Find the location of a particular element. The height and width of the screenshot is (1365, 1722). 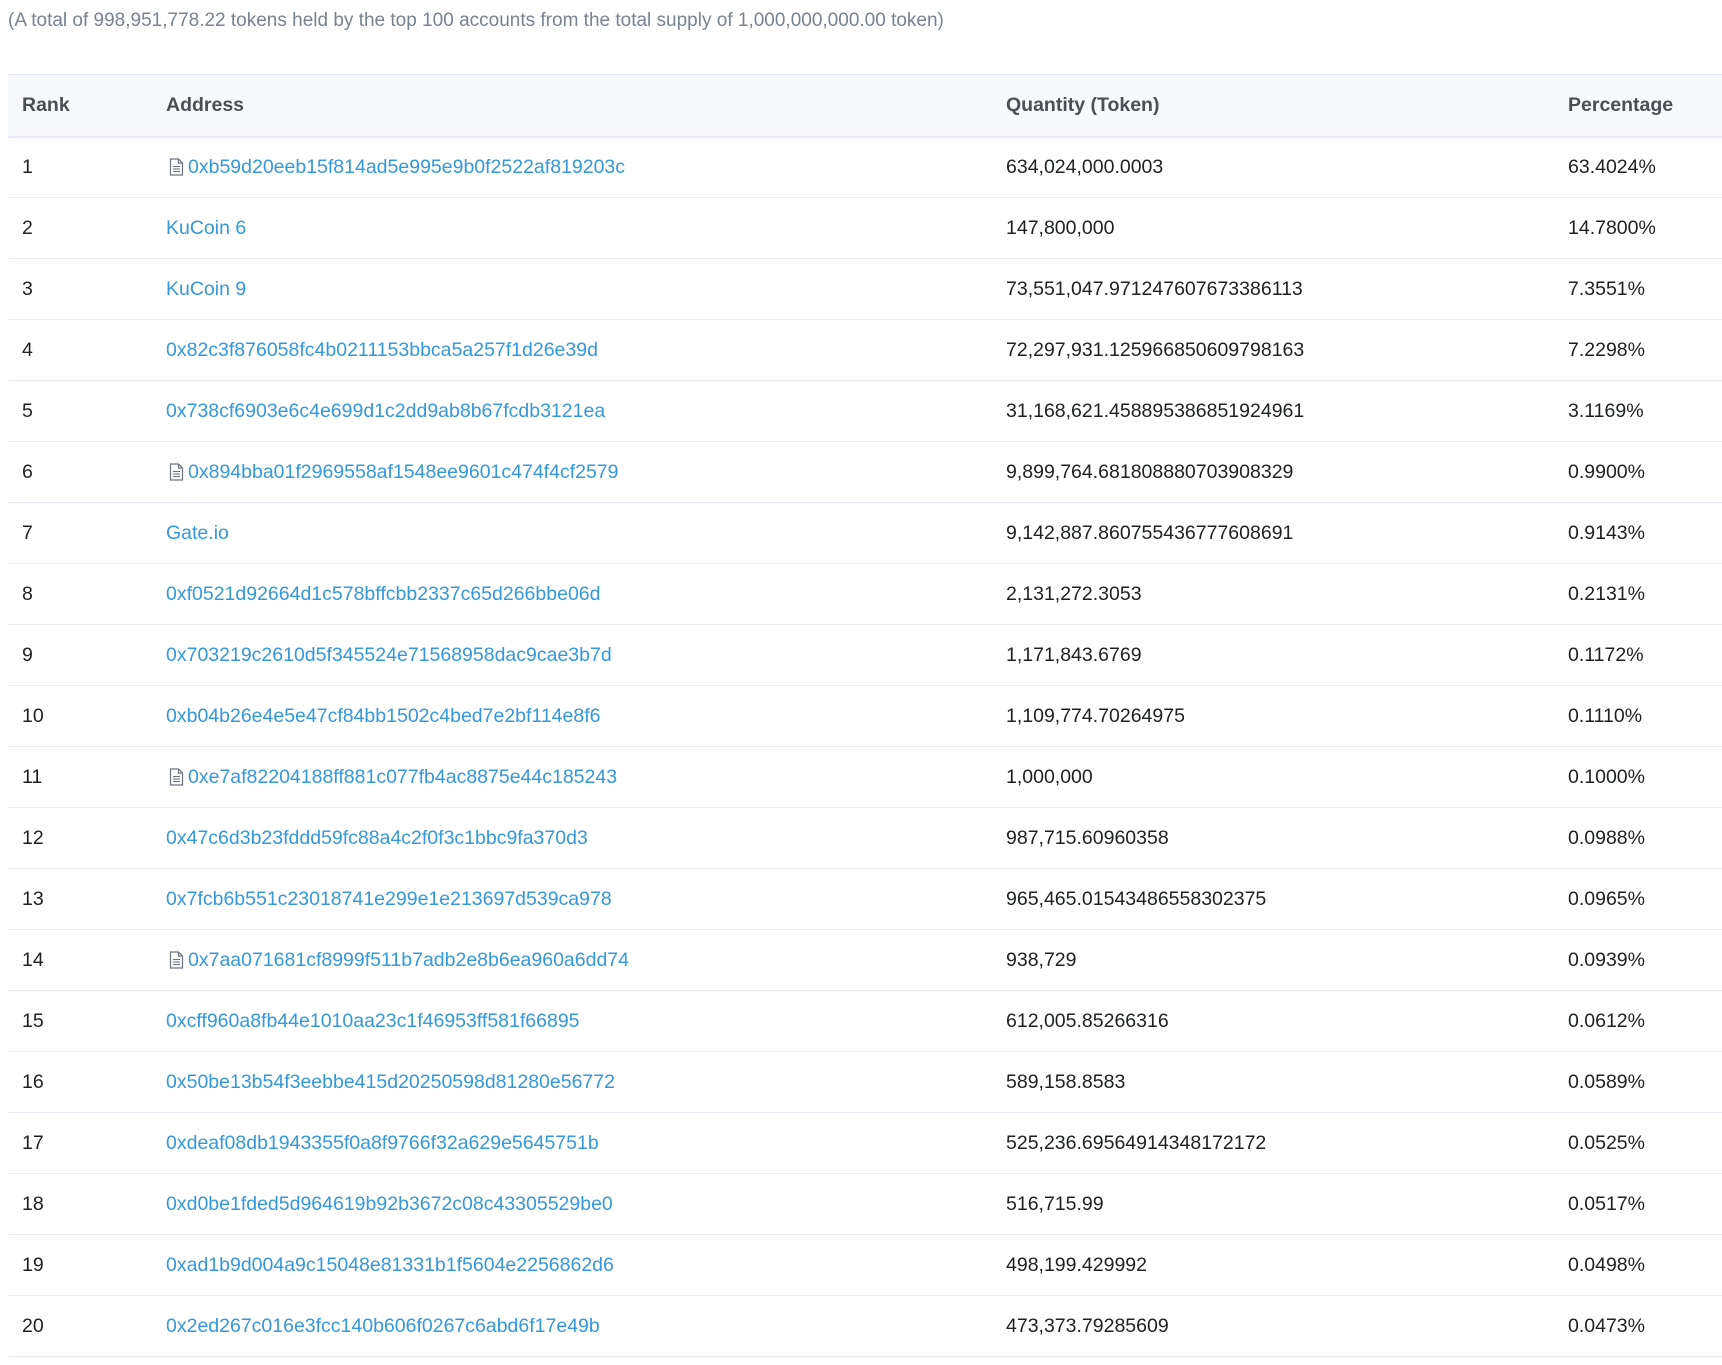

percentage-cell: 0.0939% is located at coordinates (1606, 959).